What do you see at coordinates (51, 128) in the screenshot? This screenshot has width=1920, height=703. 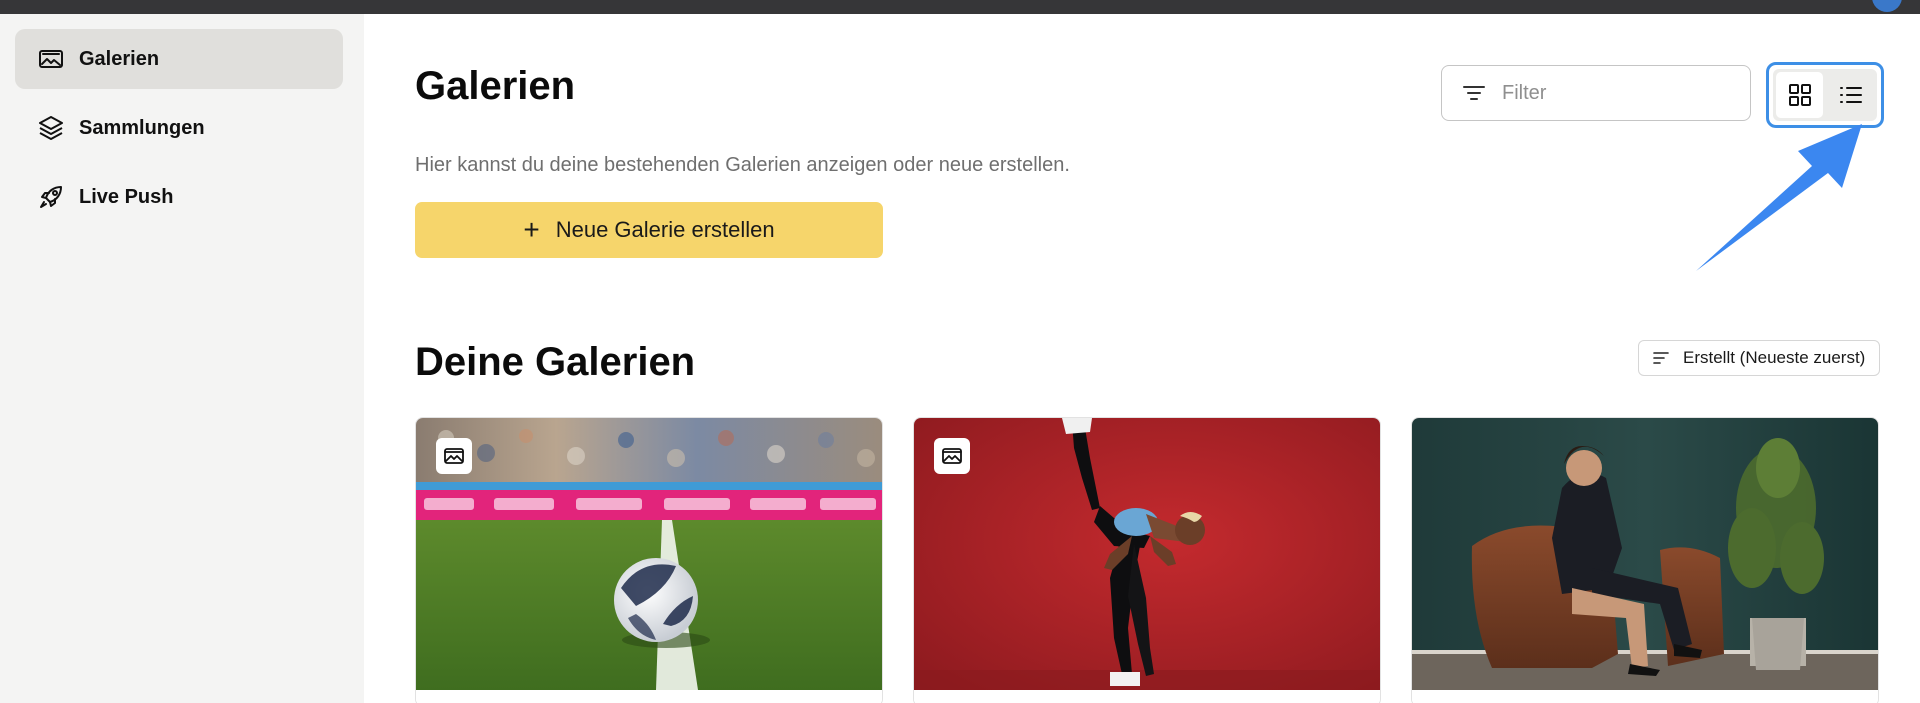 I see `layers-icon` at bounding box center [51, 128].